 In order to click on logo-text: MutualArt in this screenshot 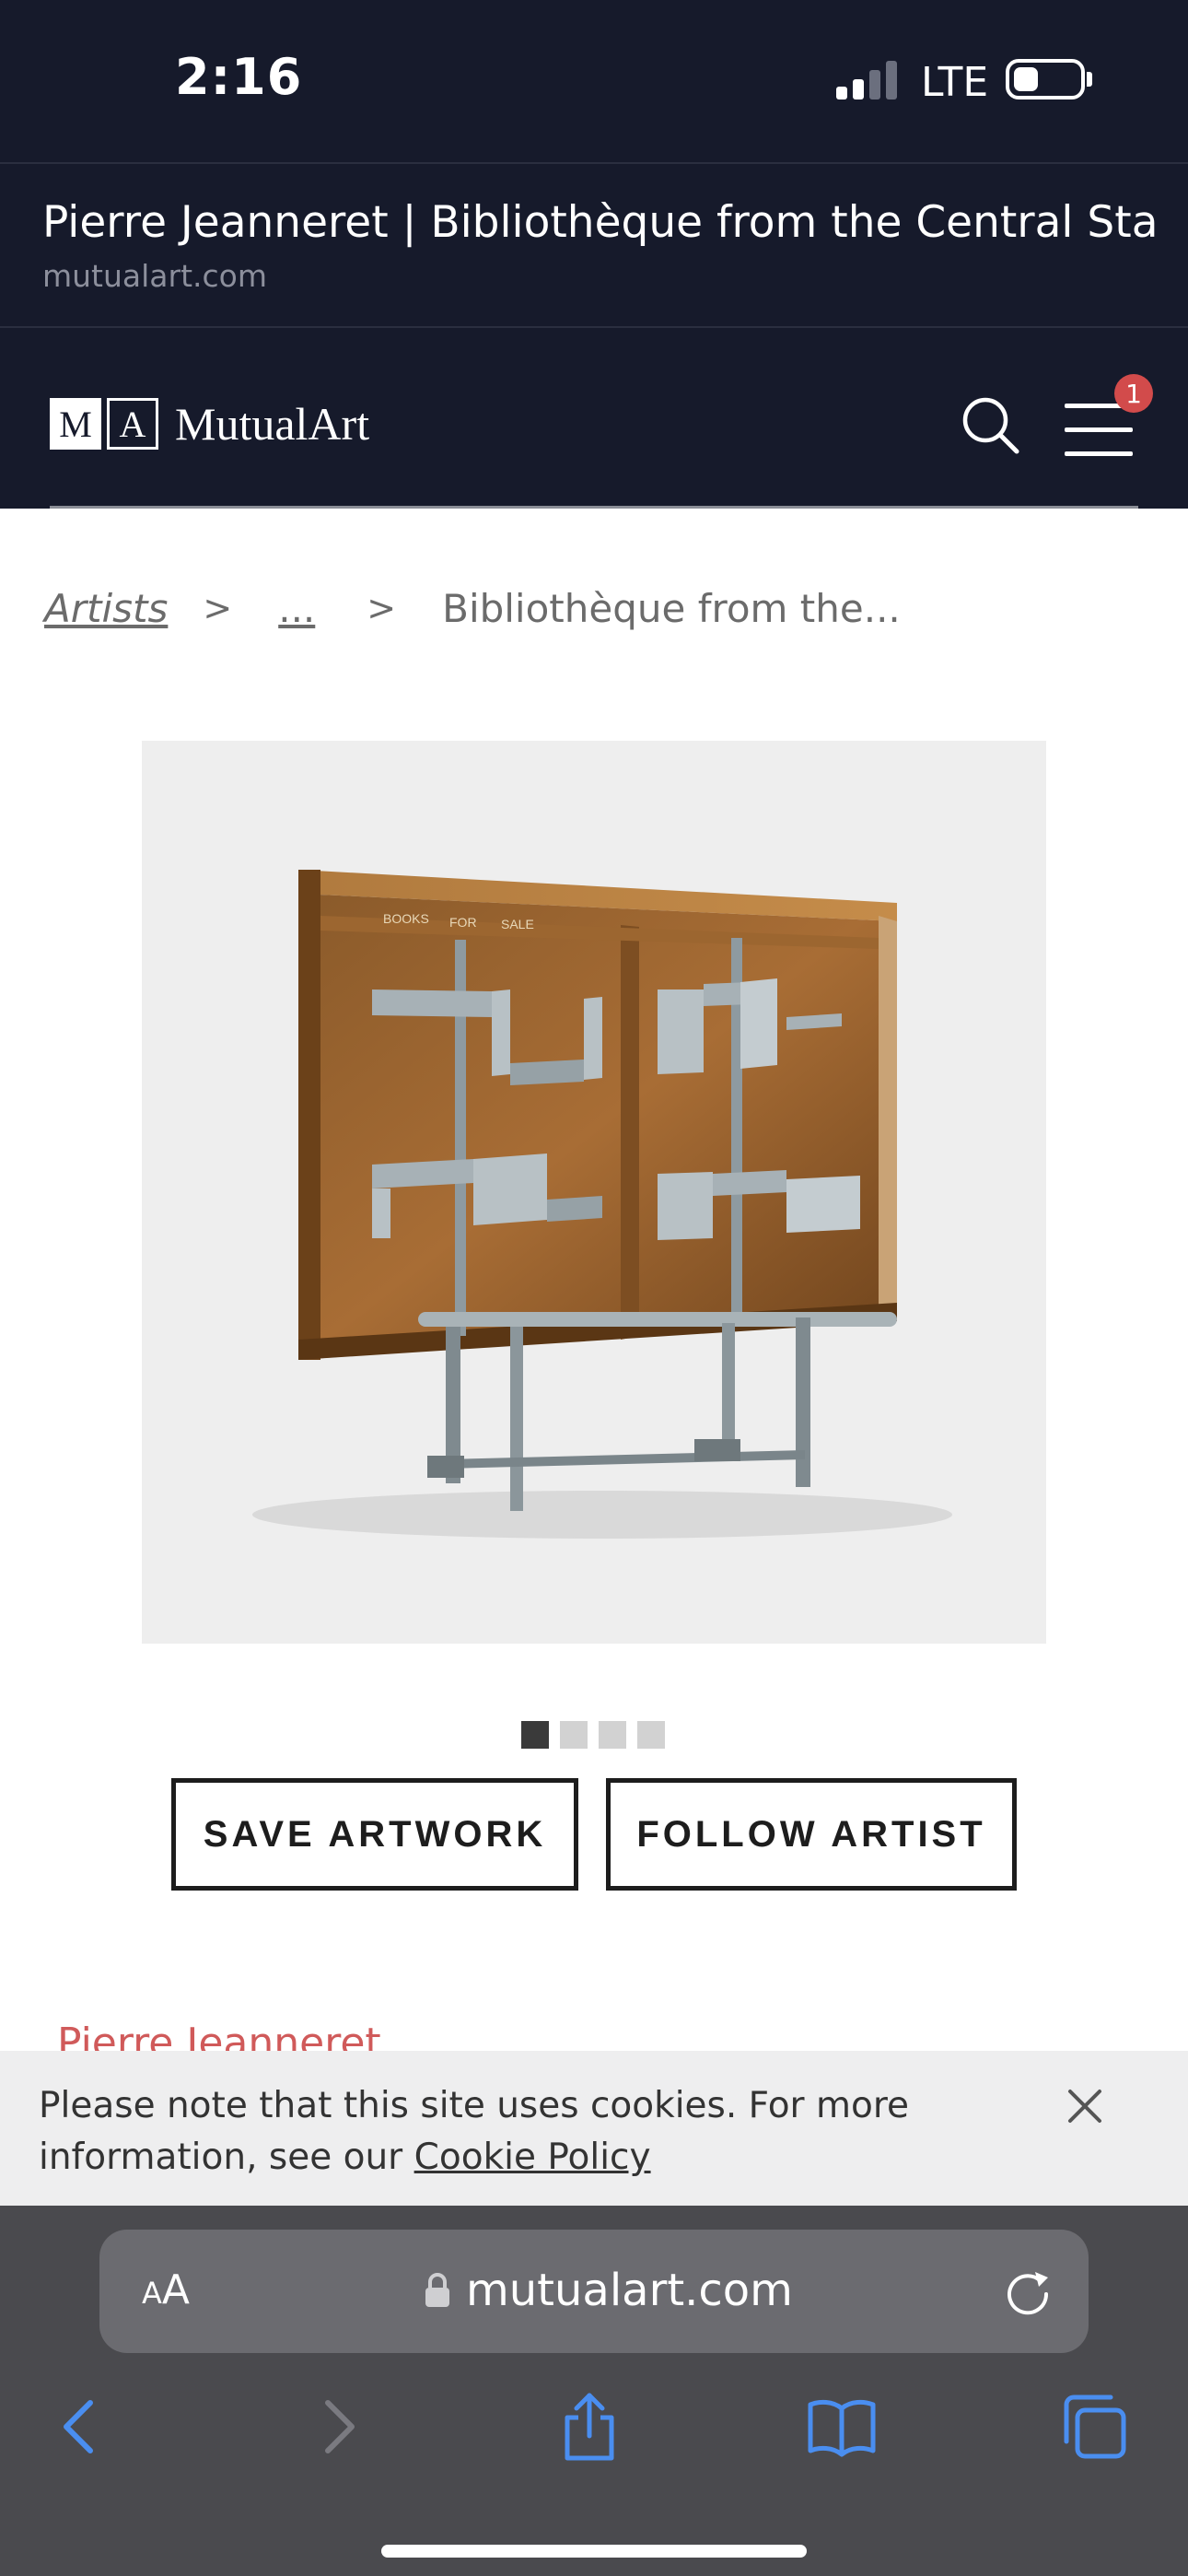, I will do `click(272, 424)`.